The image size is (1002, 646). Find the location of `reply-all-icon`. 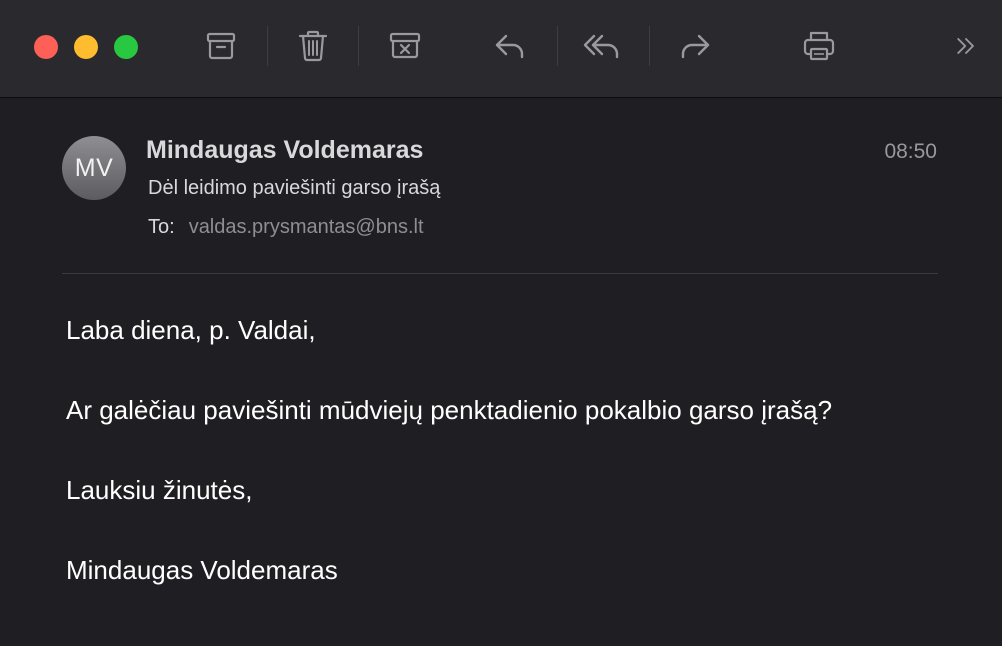

reply-all-icon is located at coordinates (601, 46).